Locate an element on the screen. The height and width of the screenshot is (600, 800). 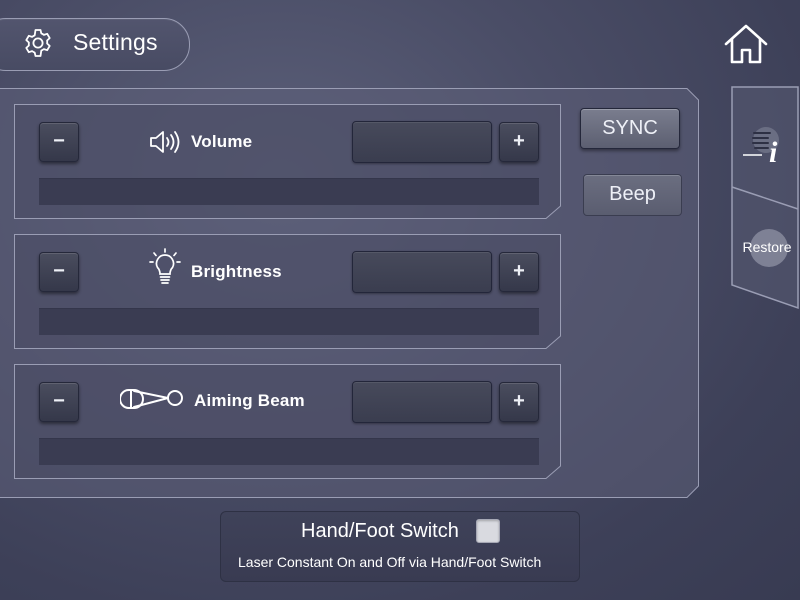
brightness-value-display is located at coordinates (422, 272).